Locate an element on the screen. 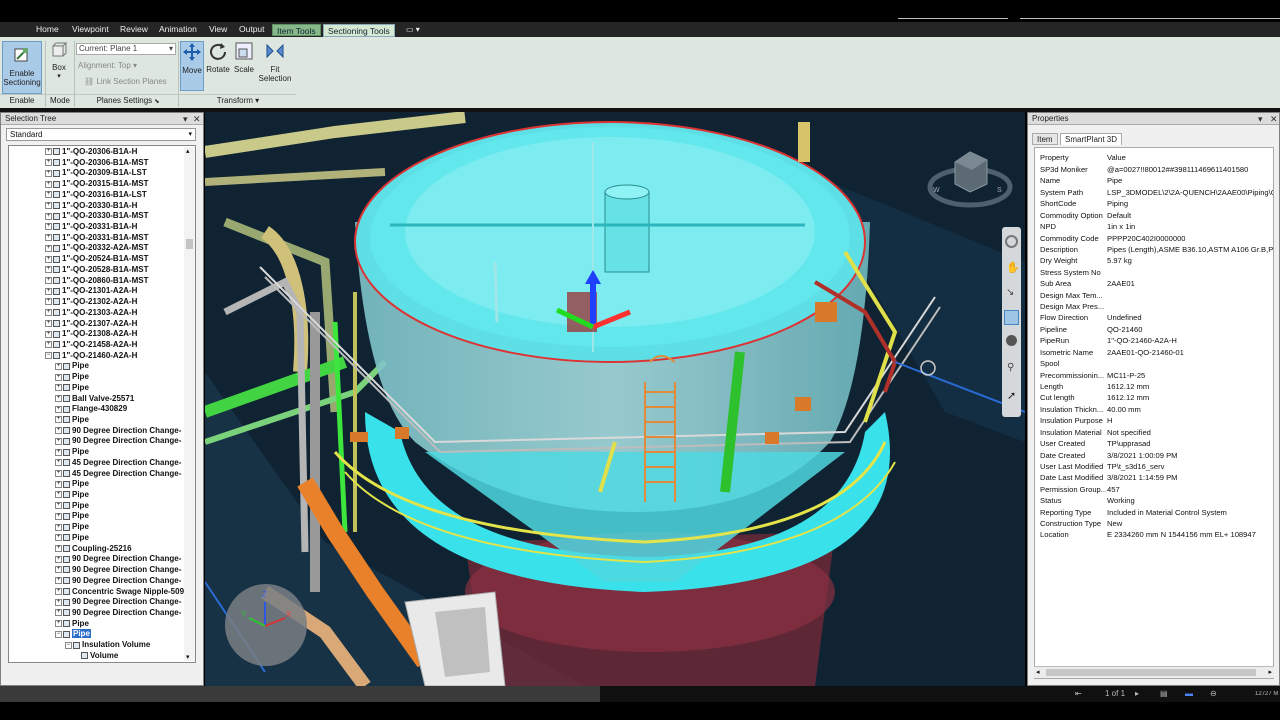 The image size is (1280, 720). tree-item: +45 Degree Direction Change- is located at coordinates (118, 463).